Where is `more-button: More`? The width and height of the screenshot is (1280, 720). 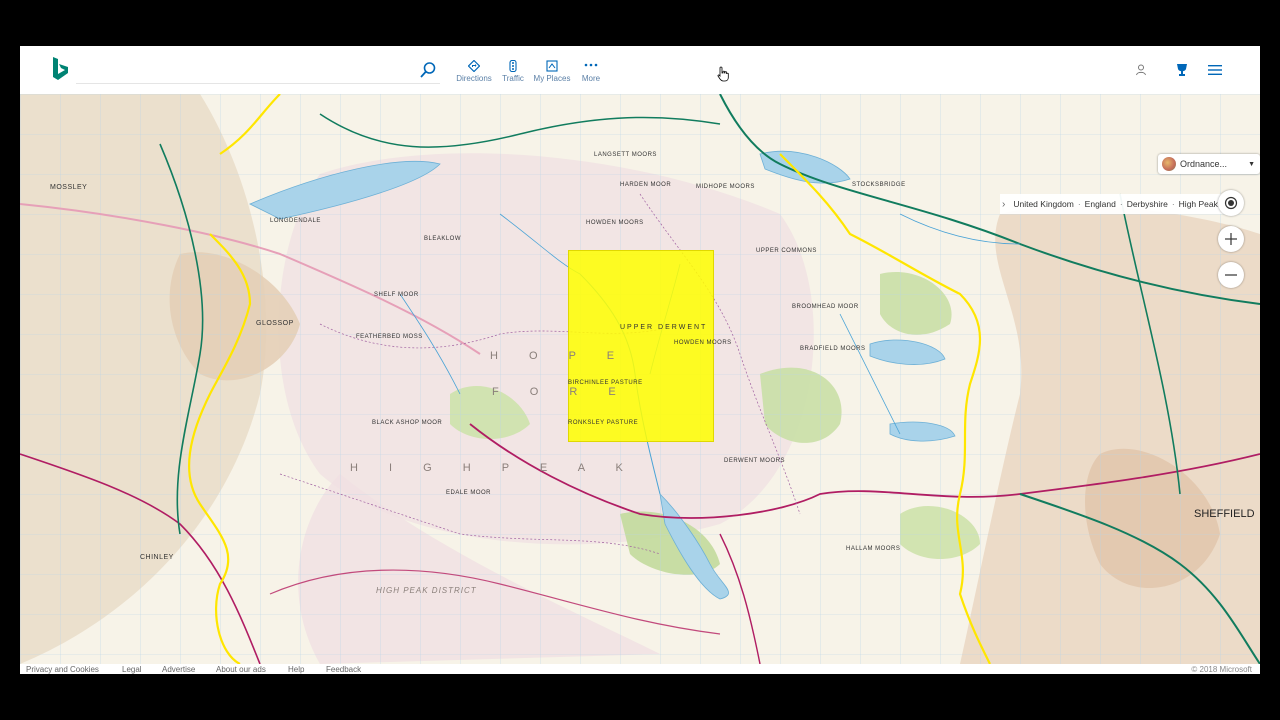 more-button: More is located at coordinates (591, 73).